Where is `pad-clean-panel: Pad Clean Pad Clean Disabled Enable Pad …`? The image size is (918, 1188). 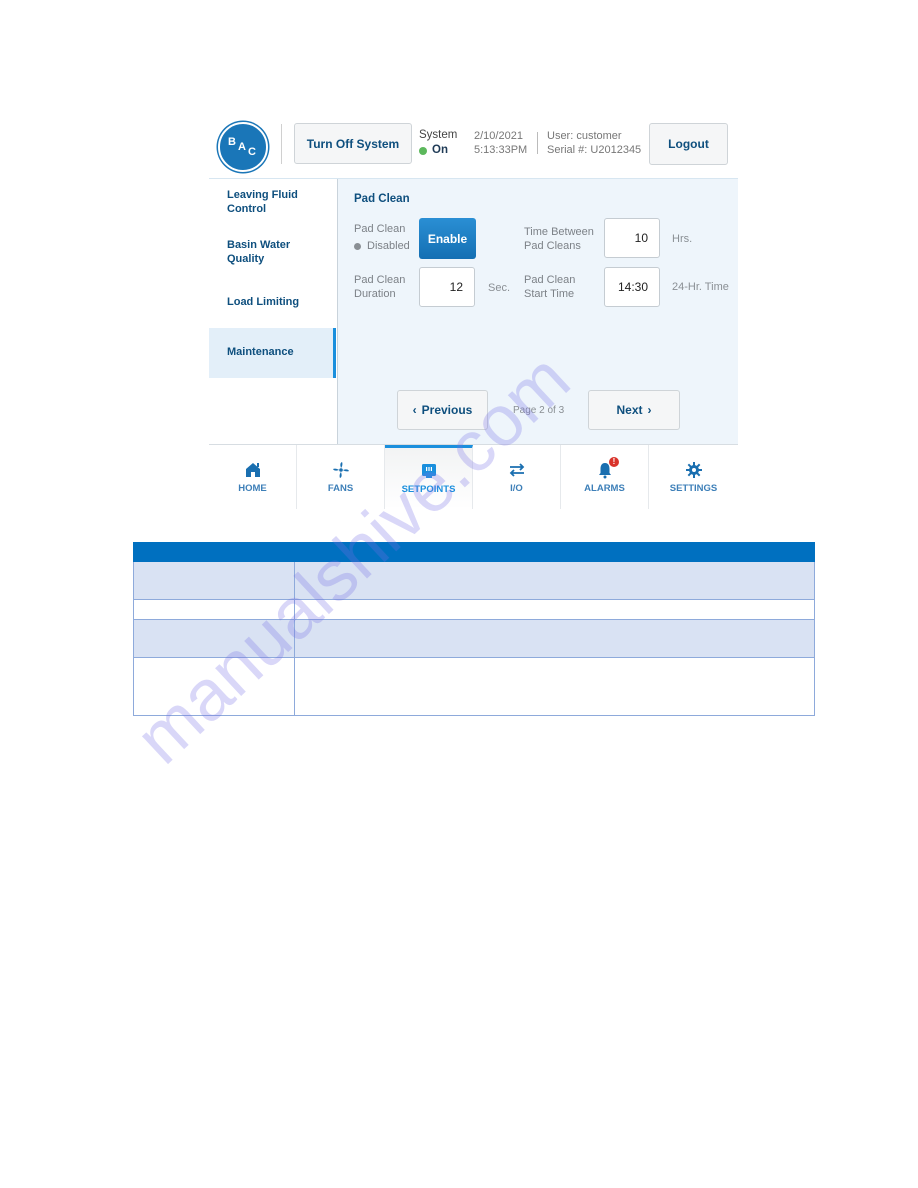
pad-clean-panel: Pad Clean Pad Clean Disabled Enable Pad … is located at coordinates (538, 311).